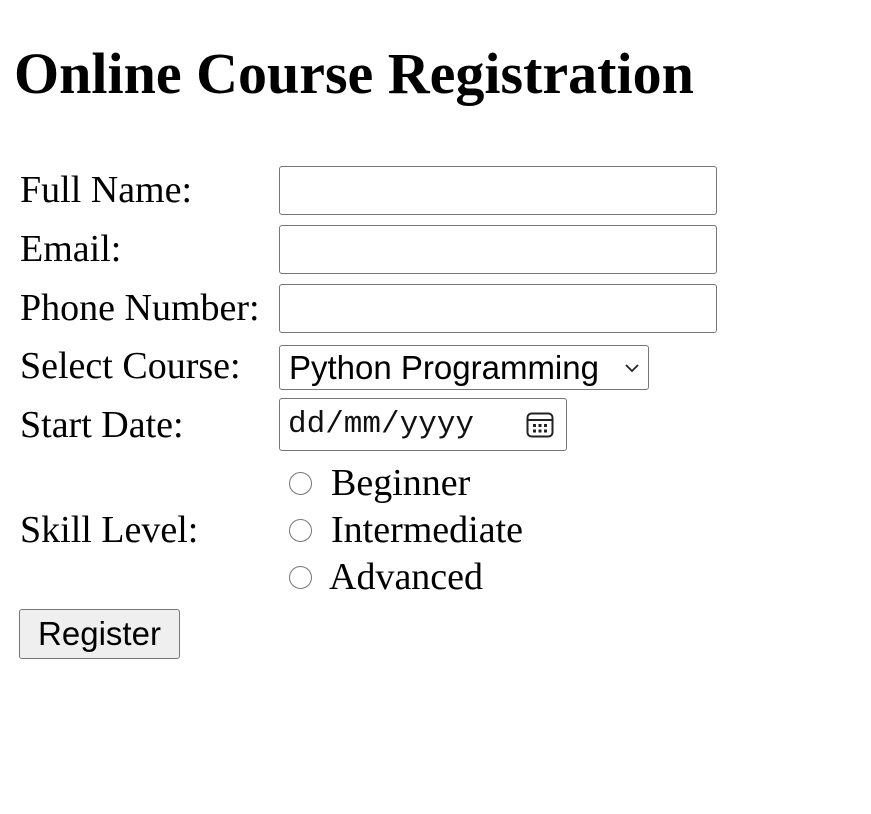  What do you see at coordinates (300, 577) in the screenshot?
I see `advanced-radio` at bounding box center [300, 577].